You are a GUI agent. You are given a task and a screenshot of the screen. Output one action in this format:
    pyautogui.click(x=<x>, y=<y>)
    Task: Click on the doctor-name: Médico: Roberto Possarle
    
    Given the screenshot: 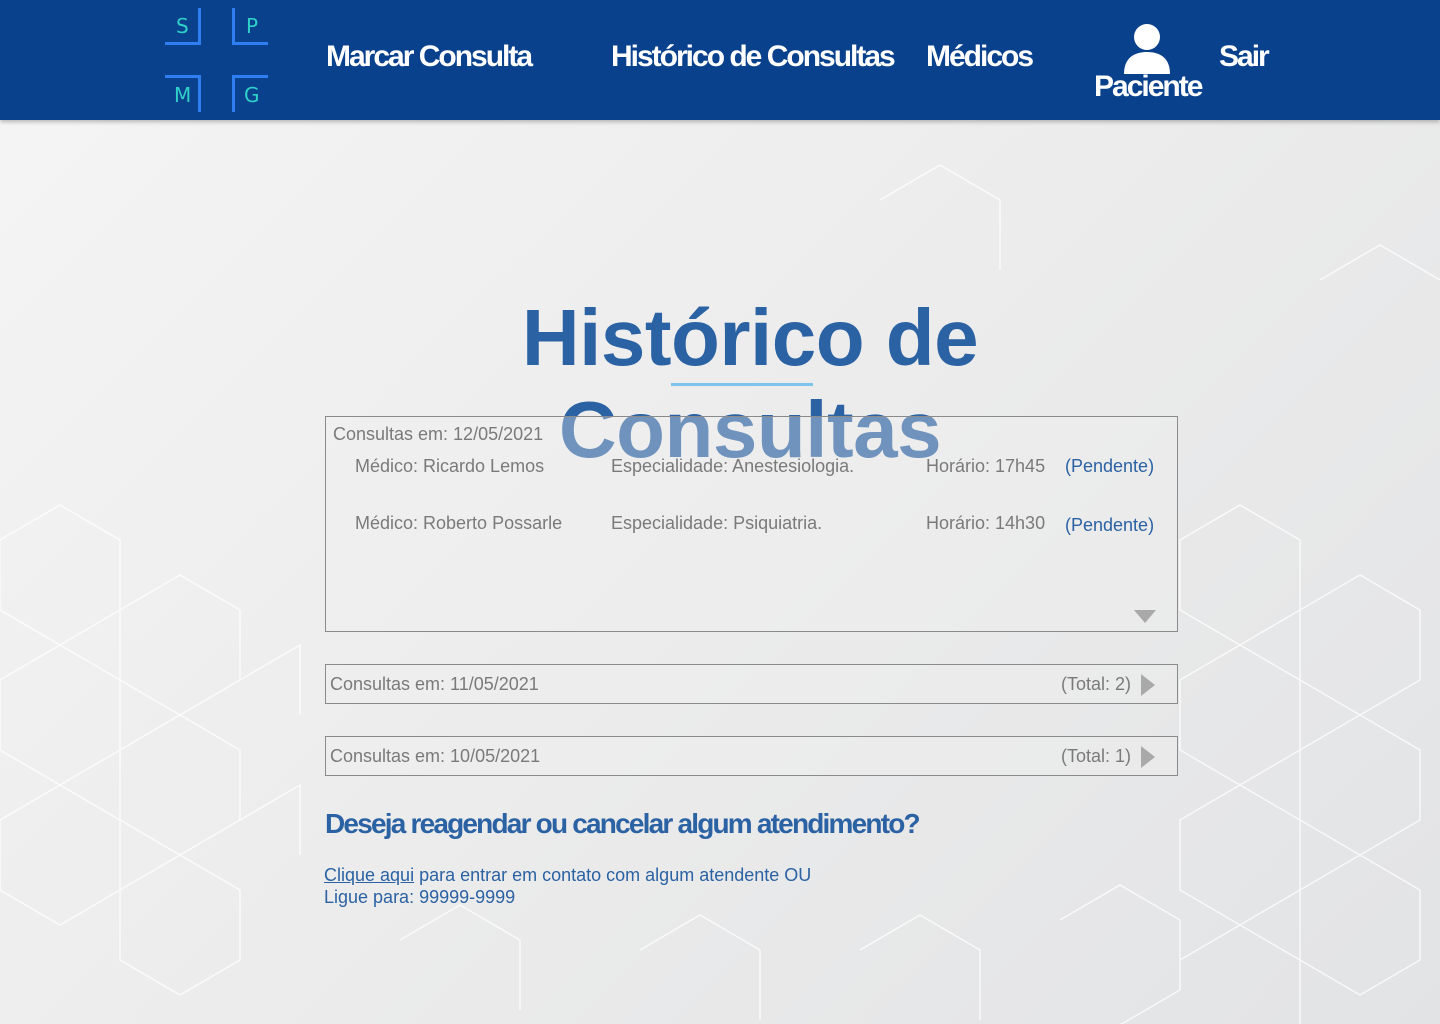 What is the action you would take?
    pyautogui.click(x=459, y=523)
    